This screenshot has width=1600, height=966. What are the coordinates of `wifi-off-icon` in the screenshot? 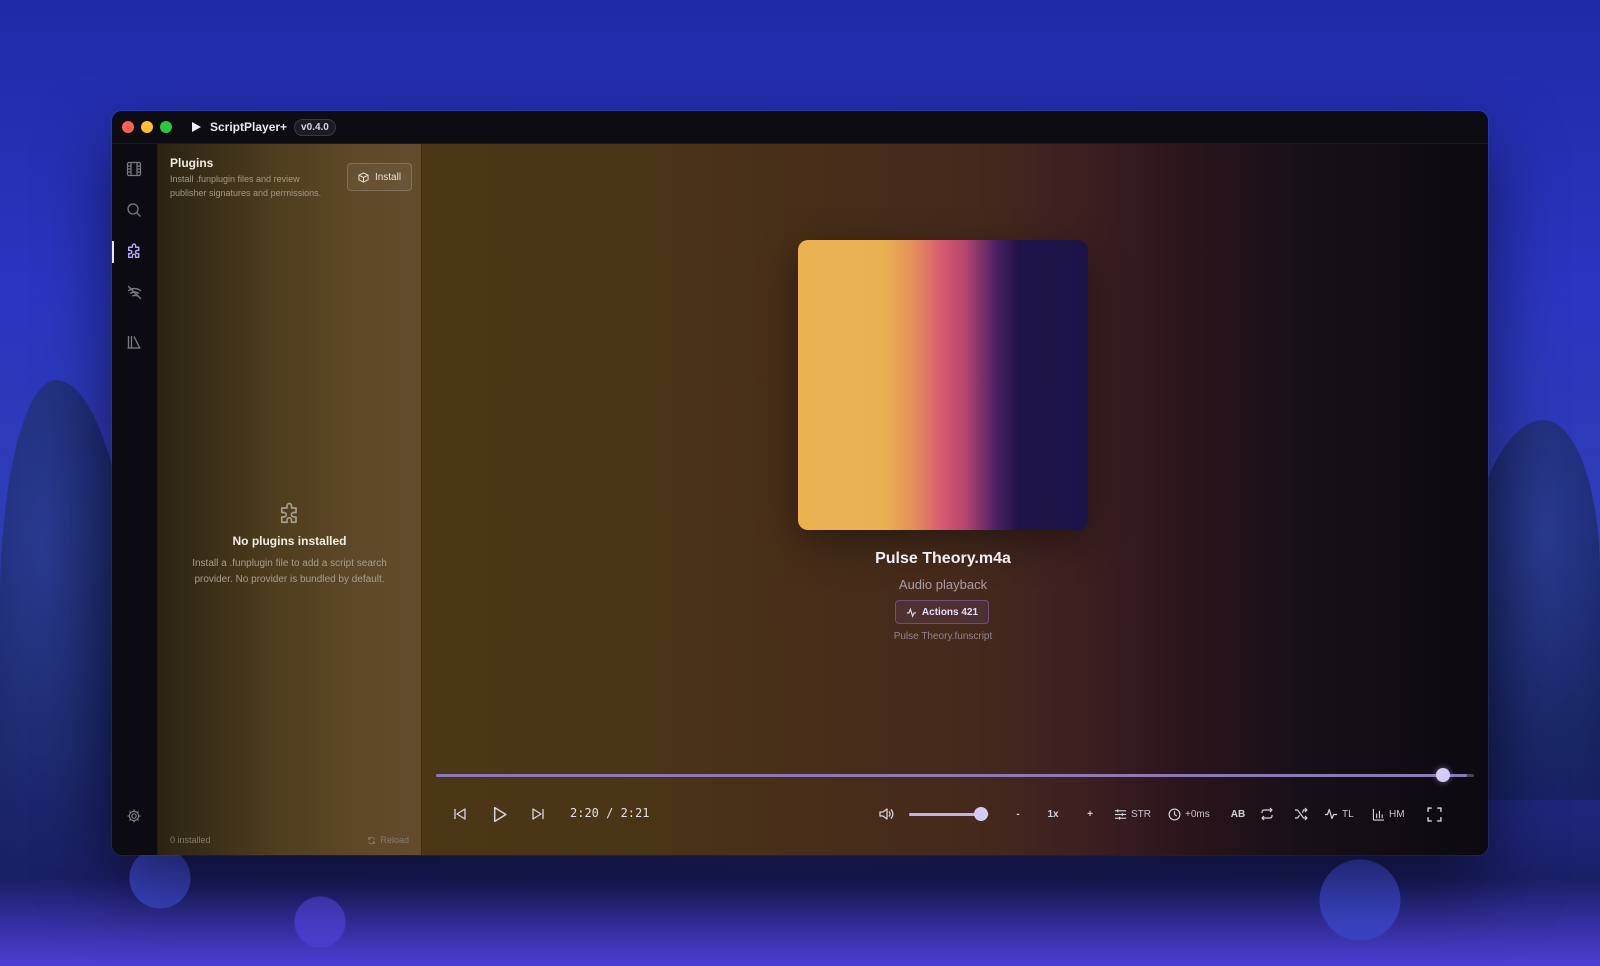 It's located at (134, 292).